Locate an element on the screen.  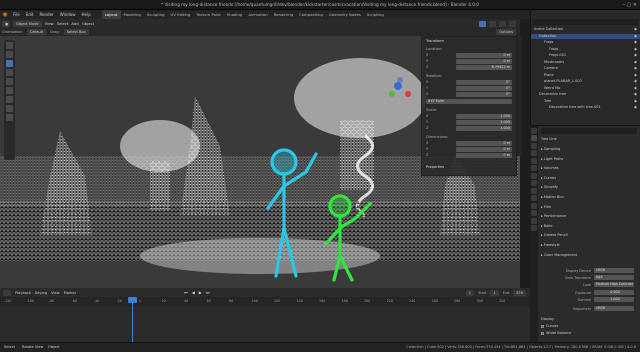
object-tab-icon is located at coordinates (534, 183).